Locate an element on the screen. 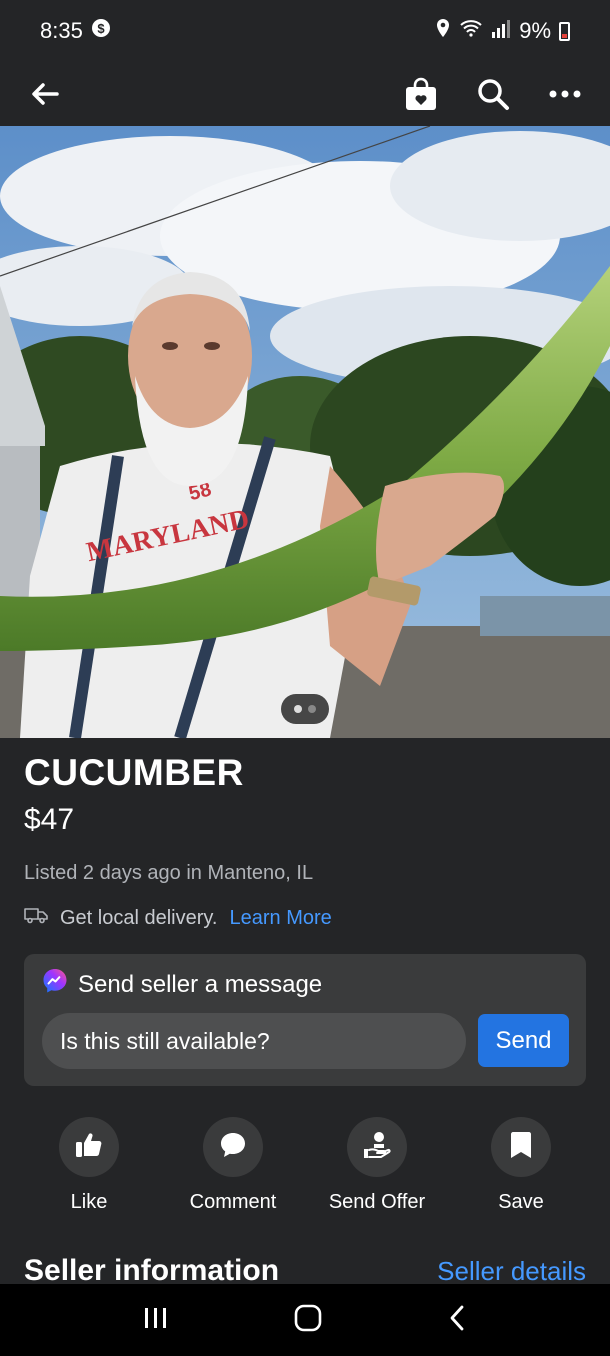 The width and height of the screenshot is (610, 1356). send-offer-label: Send Offer is located at coordinates (377, 1202).